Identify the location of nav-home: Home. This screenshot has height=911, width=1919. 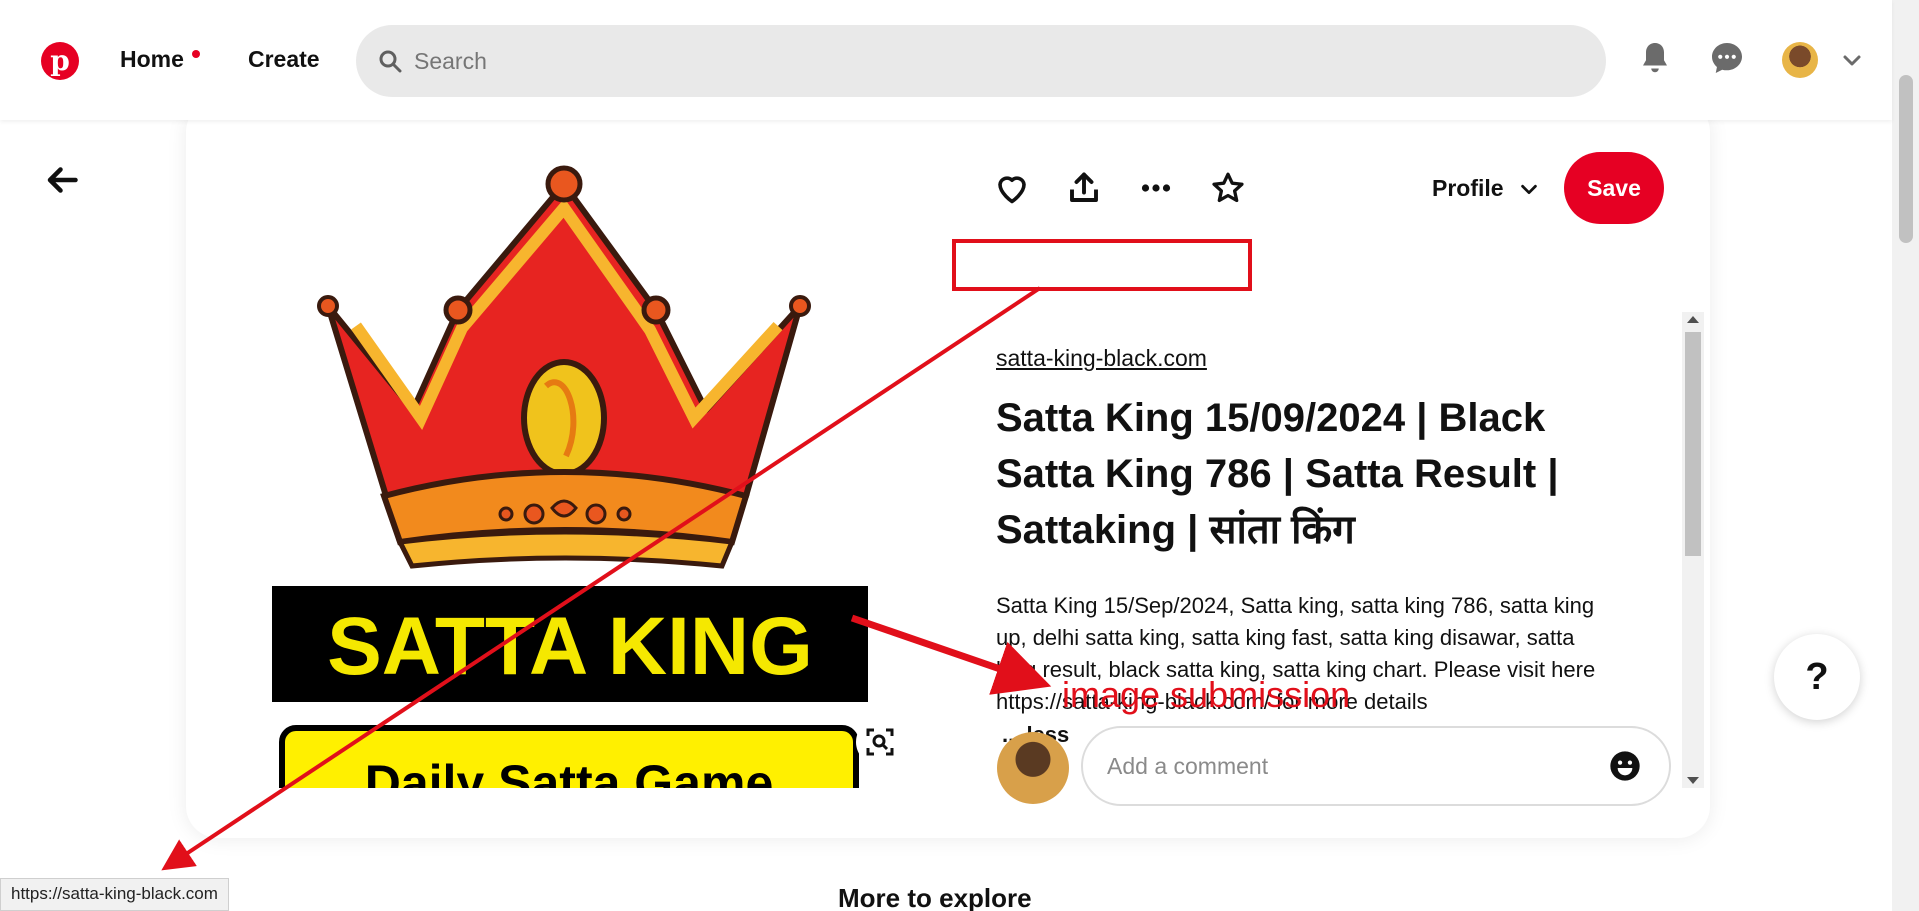
(152, 59).